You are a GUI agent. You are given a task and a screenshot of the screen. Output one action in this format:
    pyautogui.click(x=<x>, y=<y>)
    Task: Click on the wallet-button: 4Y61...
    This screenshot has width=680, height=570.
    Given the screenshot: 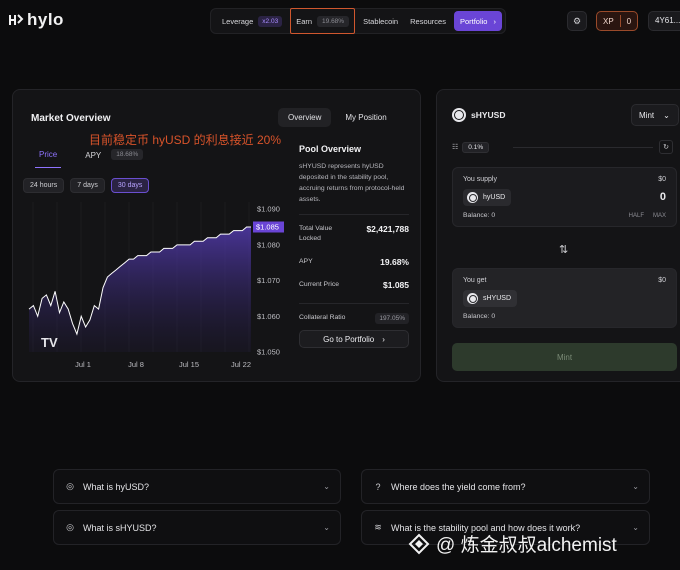 What is the action you would take?
    pyautogui.click(x=664, y=21)
    